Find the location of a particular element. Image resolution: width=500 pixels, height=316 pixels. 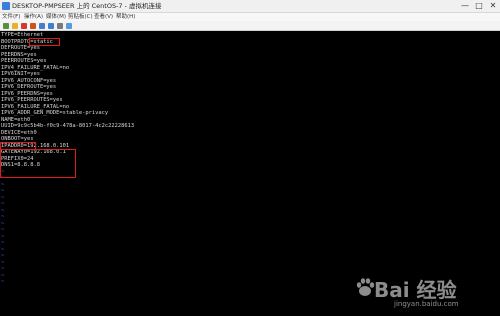

turn-off-icon is located at coordinates (24, 25).